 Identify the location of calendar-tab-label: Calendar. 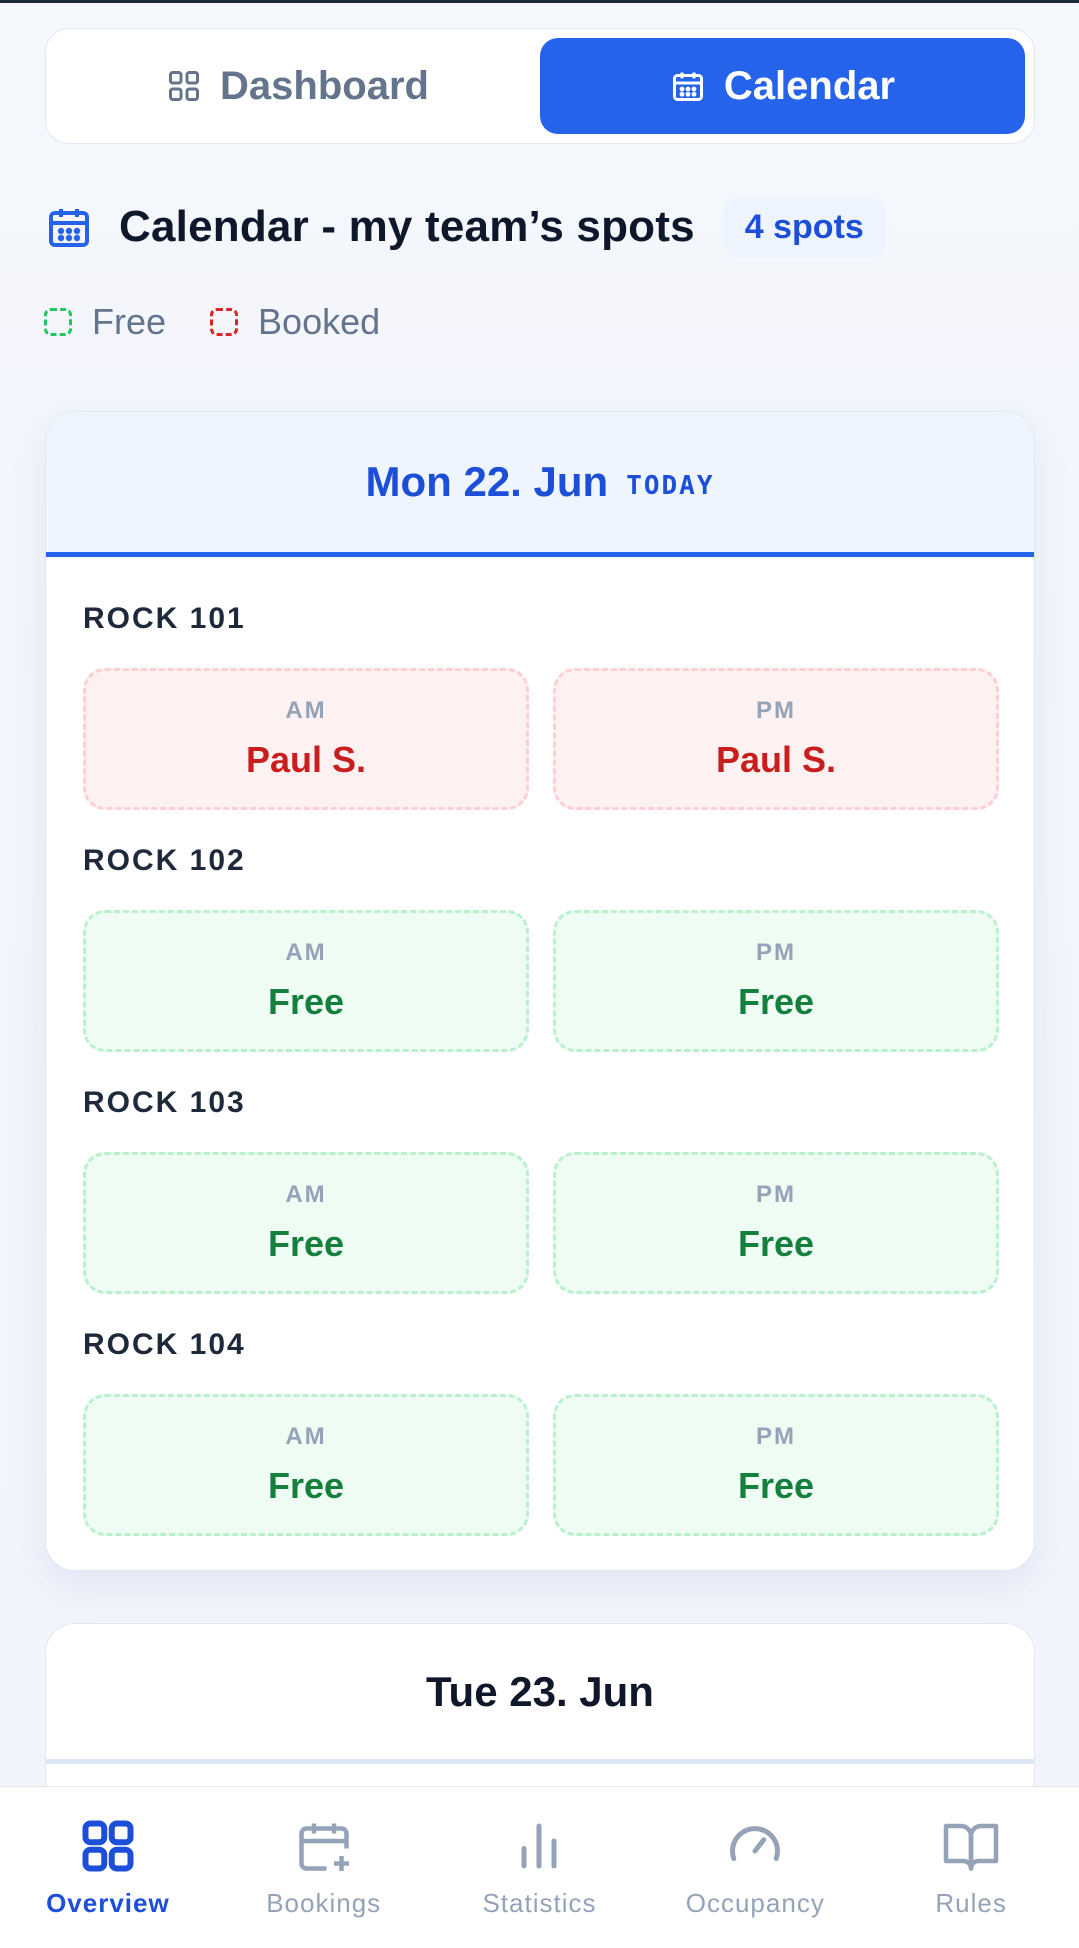
(809, 85).